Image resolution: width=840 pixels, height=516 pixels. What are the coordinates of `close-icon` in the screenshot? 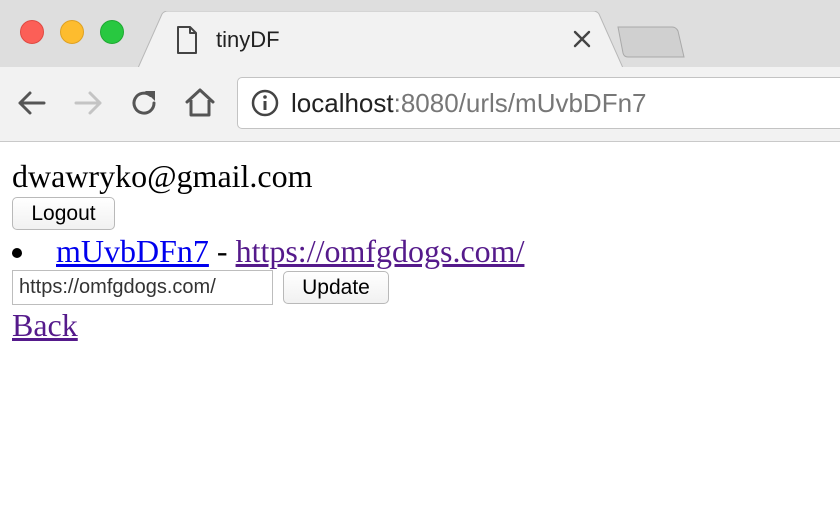 It's located at (582, 41).